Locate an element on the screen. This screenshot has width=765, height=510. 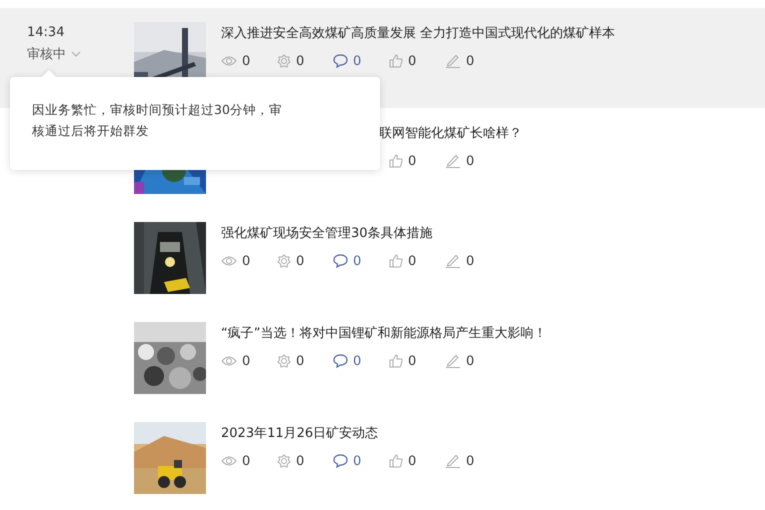
article-title-link: 2023年11月26日矿安动态 is located at coordinates (361, 434).